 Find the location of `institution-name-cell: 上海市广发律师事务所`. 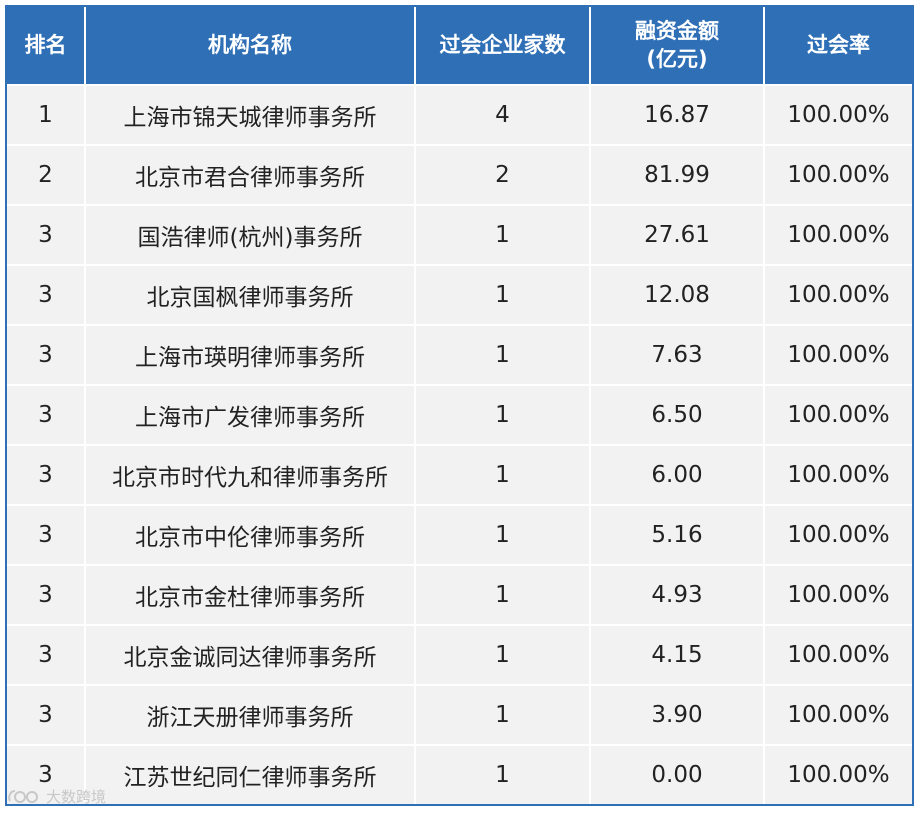

institution-name-cell: 上海市广发律师事务所 is located at coordinates (250, 414).